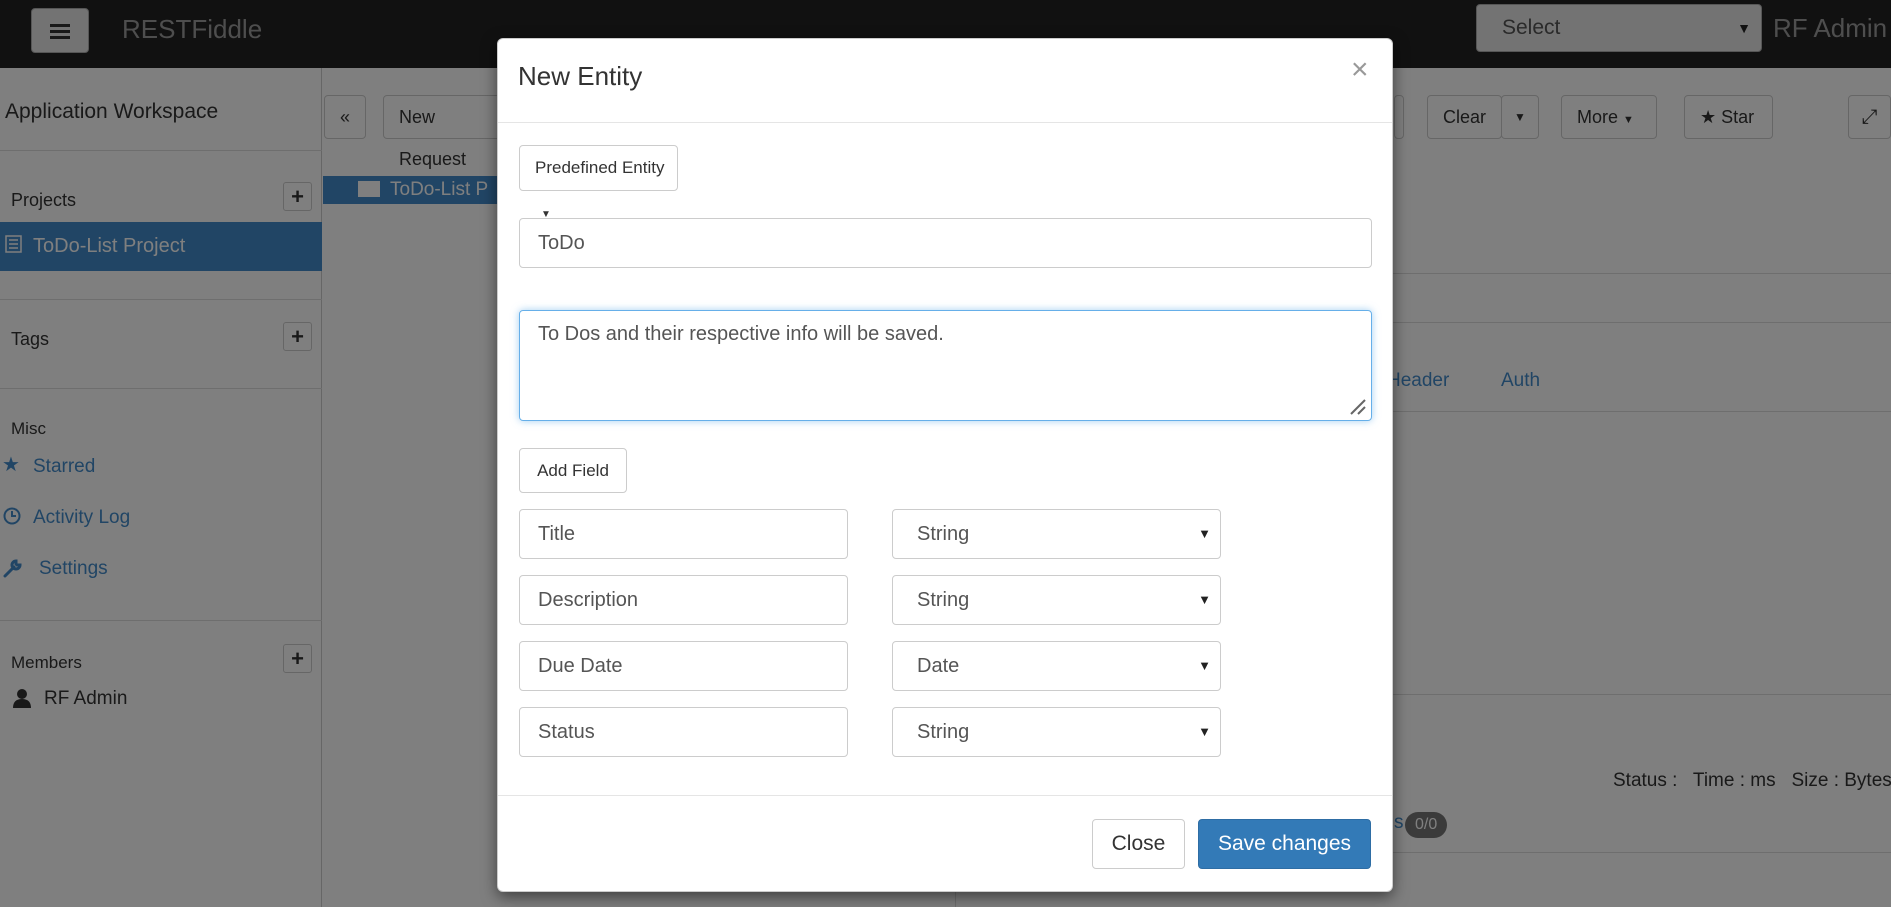 This screenshot has height=907, width=1891. I want to click on field-name-input: Due Date, so click(683, 666).